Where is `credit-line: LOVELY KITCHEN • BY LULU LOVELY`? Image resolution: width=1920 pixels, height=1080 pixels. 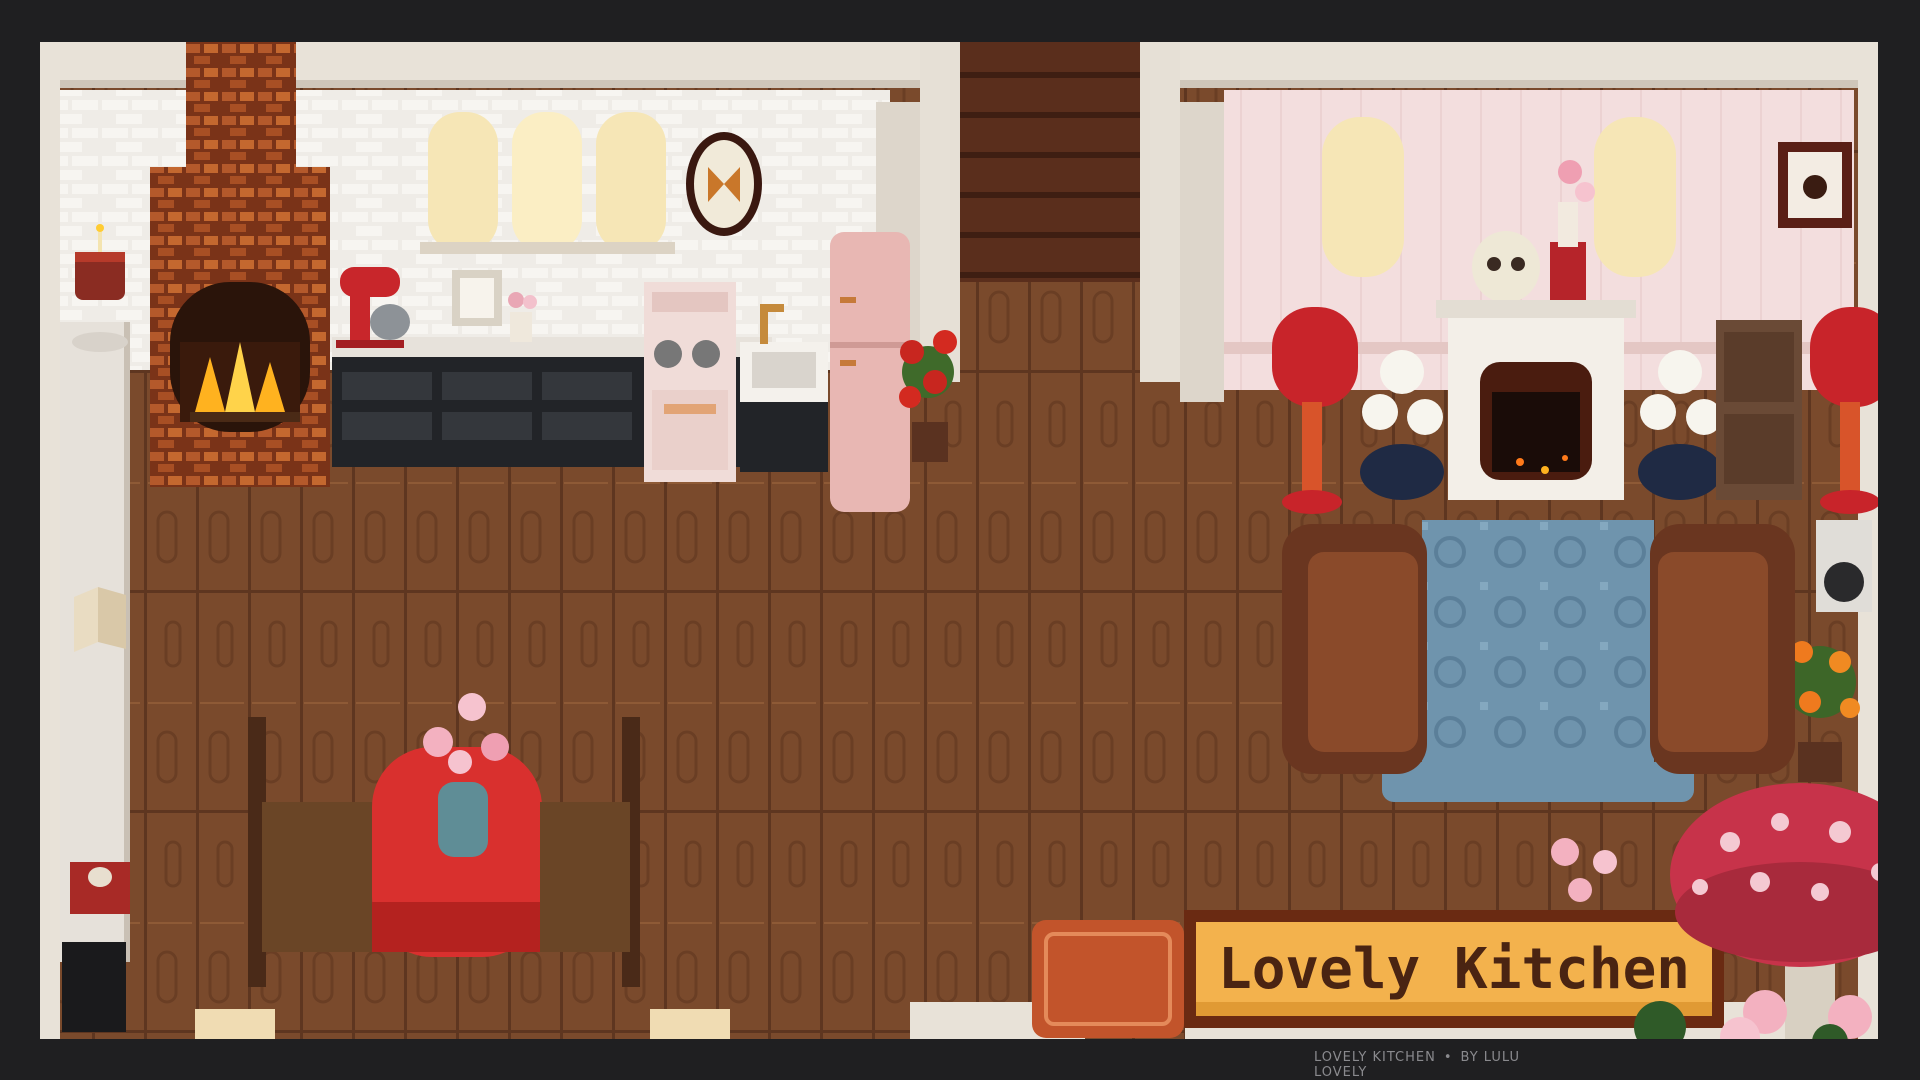
credit-line: LOVELY KITCHEN • BY LULU LOVELY is located at coordinates (1444, 1065).